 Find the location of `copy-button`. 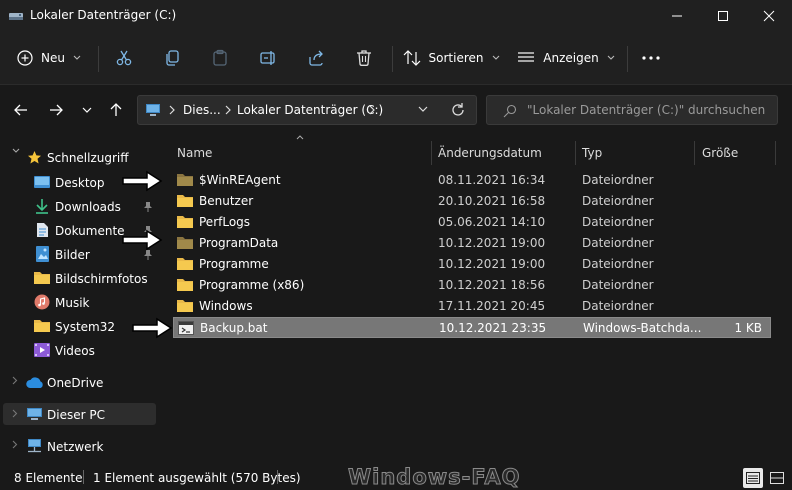

copy-button is located at coordinates (172, 58).